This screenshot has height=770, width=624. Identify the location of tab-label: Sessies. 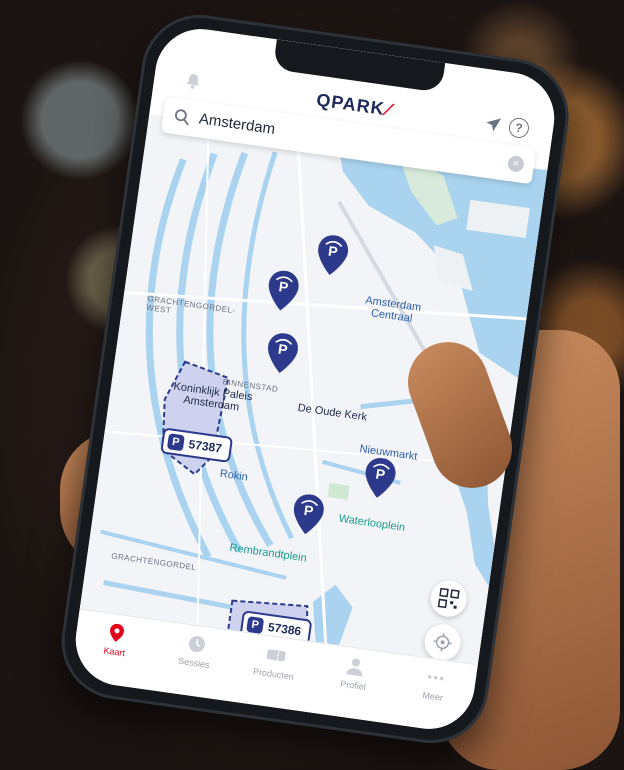
(194, 663).